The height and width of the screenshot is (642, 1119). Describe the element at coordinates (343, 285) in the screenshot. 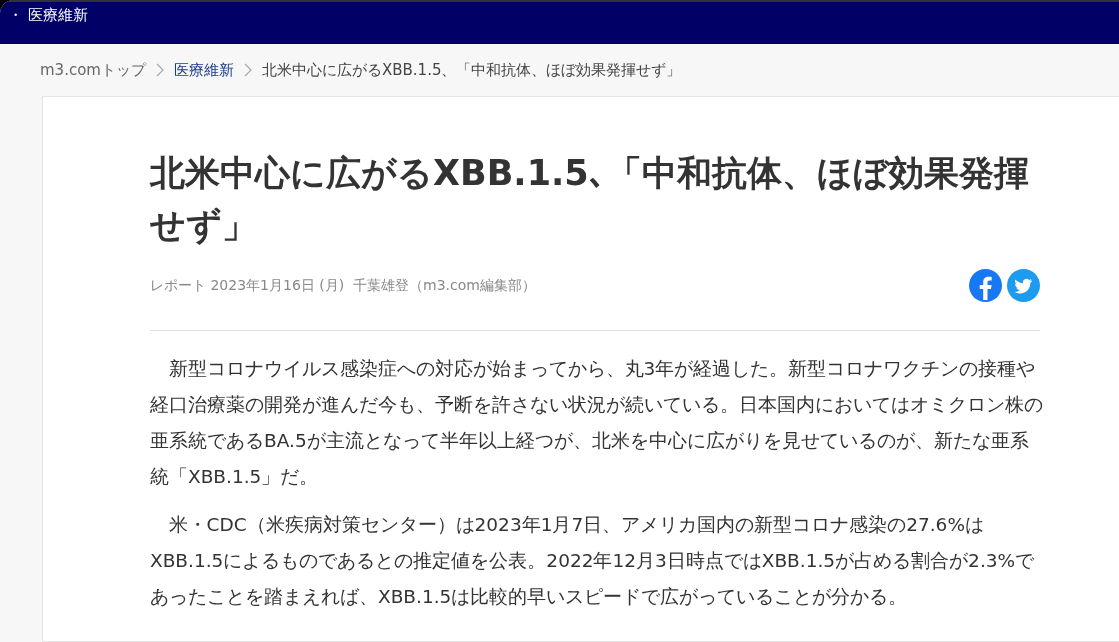

I see `article-meta: レポート 2023年1月16日 (月) 千葉雄登（m3.com編集部）` at that location.